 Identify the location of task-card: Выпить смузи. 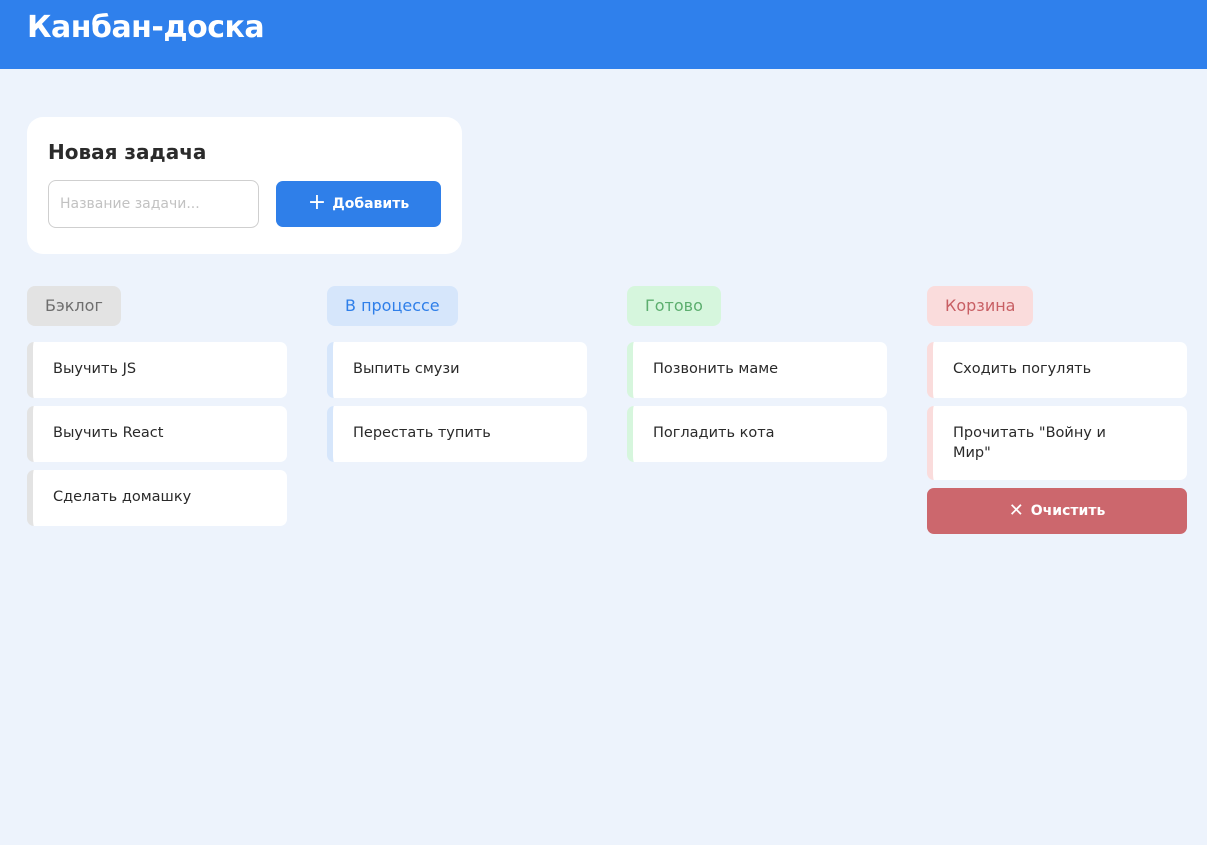
(457, 370).